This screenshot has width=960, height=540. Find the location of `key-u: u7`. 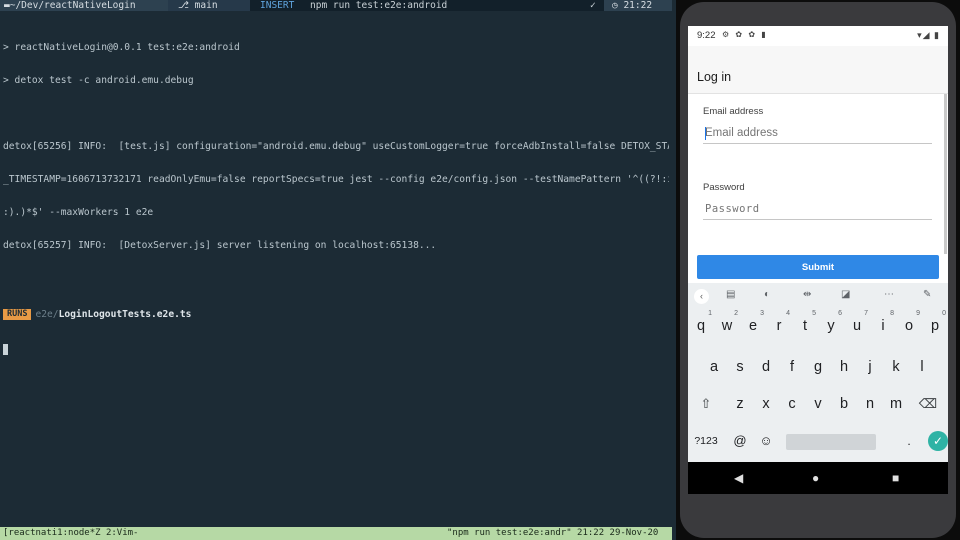

key-u: u7 is located at coordinates (857, 324).